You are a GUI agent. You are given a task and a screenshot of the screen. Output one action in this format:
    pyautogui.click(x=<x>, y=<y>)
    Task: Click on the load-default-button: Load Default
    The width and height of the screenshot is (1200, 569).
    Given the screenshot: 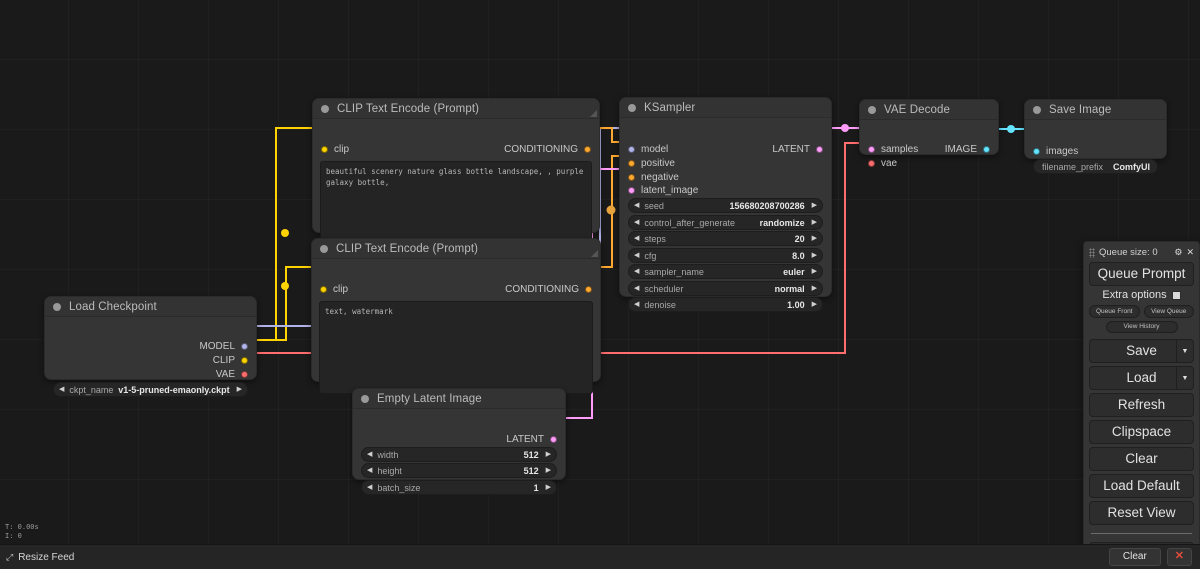 What is the action you would take?
    pyautogui.click(x=1141, y=486)
    